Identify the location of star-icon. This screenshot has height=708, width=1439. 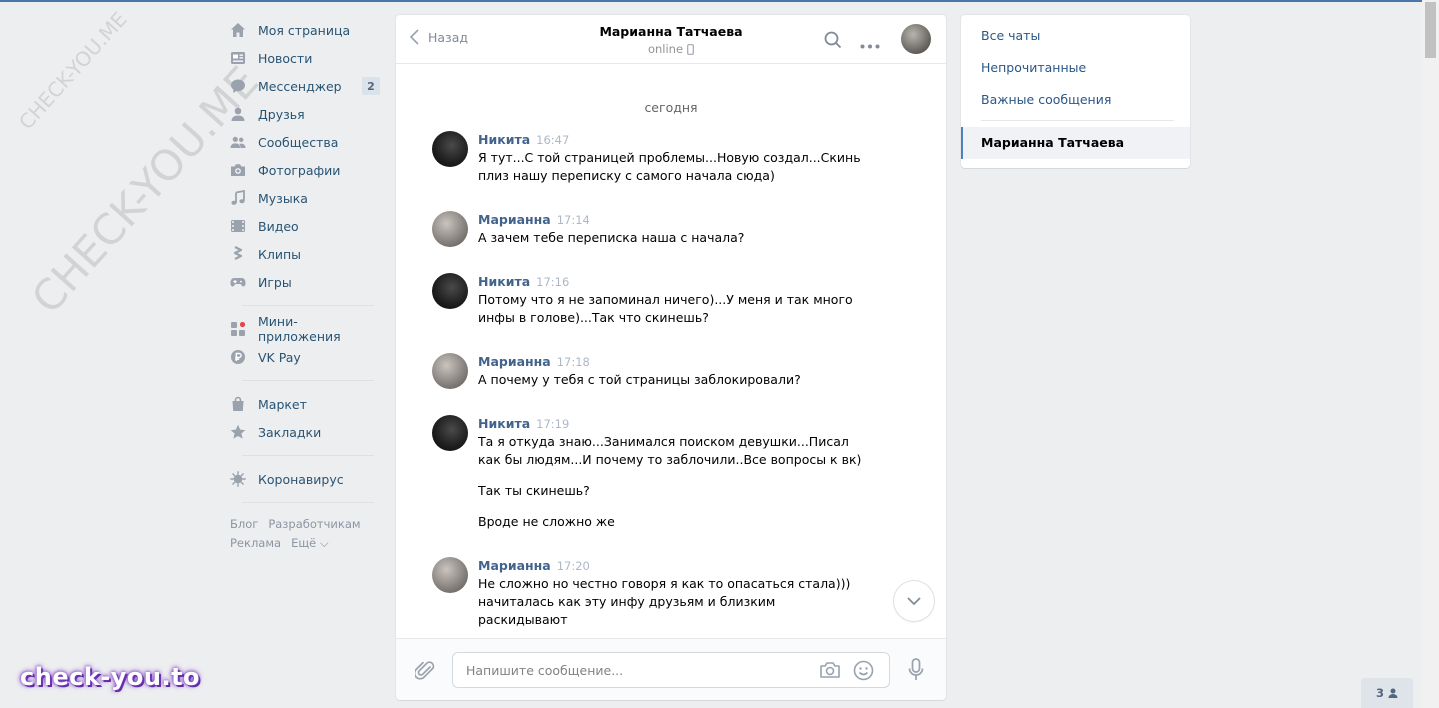
(238, 432).